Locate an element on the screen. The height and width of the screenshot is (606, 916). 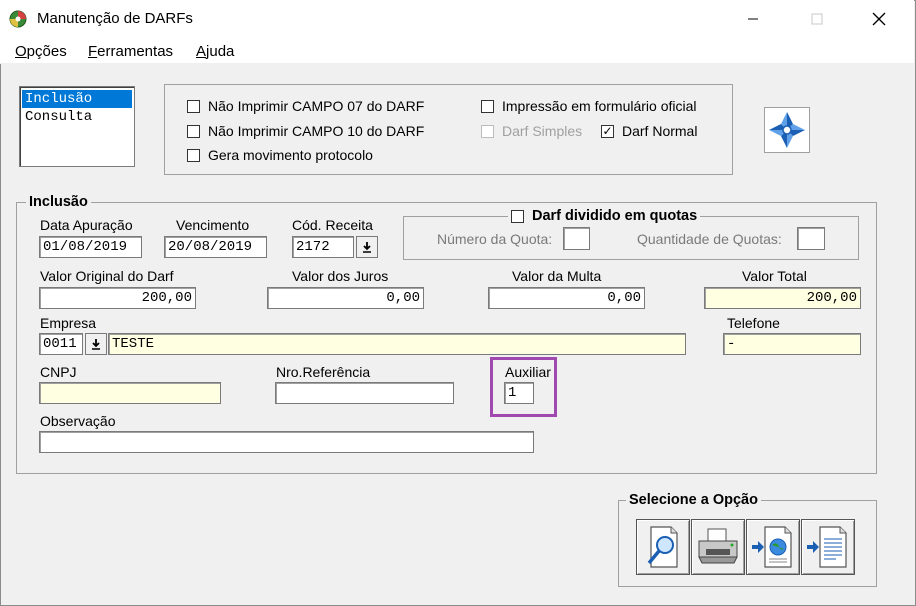
qtd-quotas-label: Quantidade de Quotas: is located at coordinates (709, 239).